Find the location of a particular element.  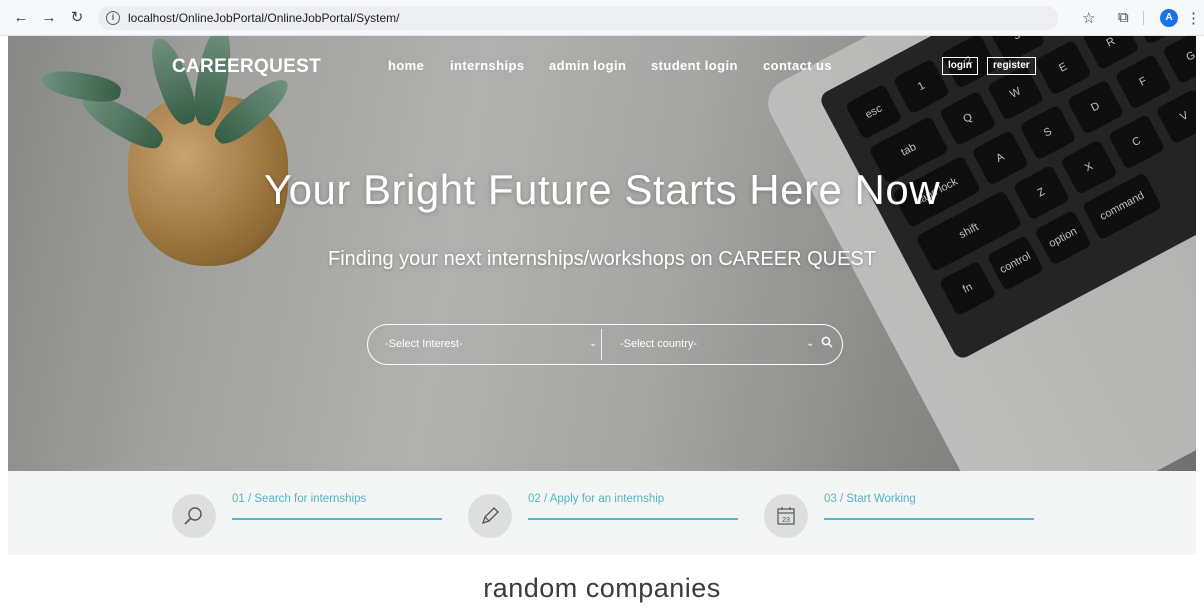

calendar-day: 23 is located at coordinates (786, 520).